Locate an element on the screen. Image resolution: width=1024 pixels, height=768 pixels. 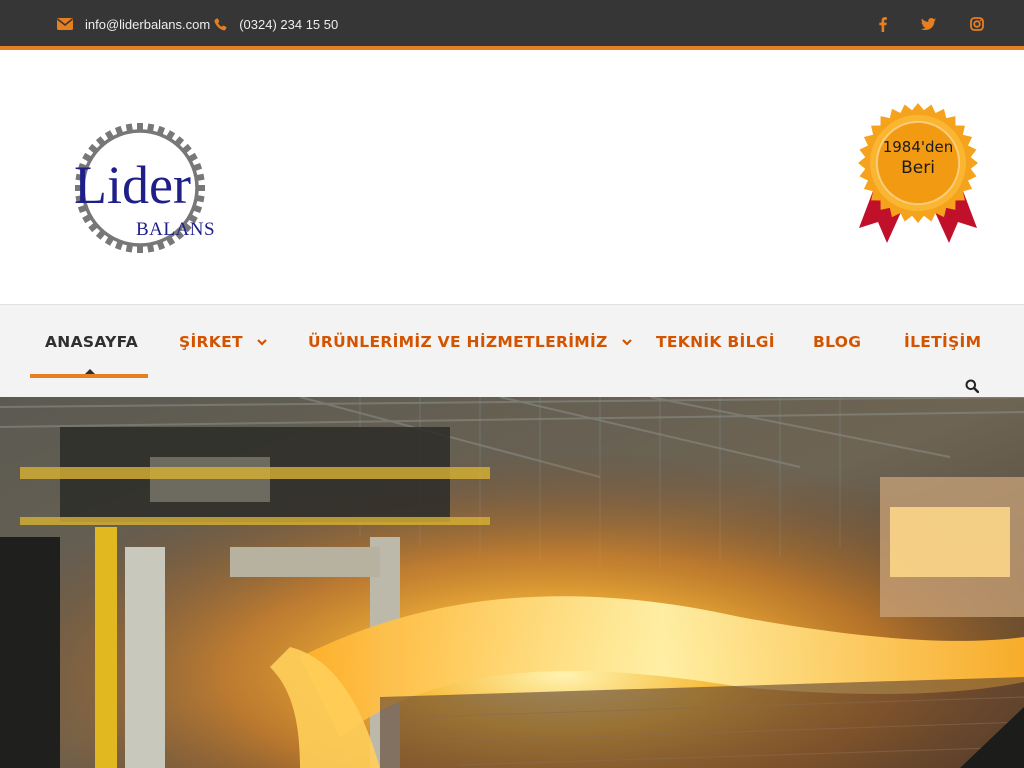
nav-item-label: TEKNİK BİLGİ is located at coordinates (715, 342).